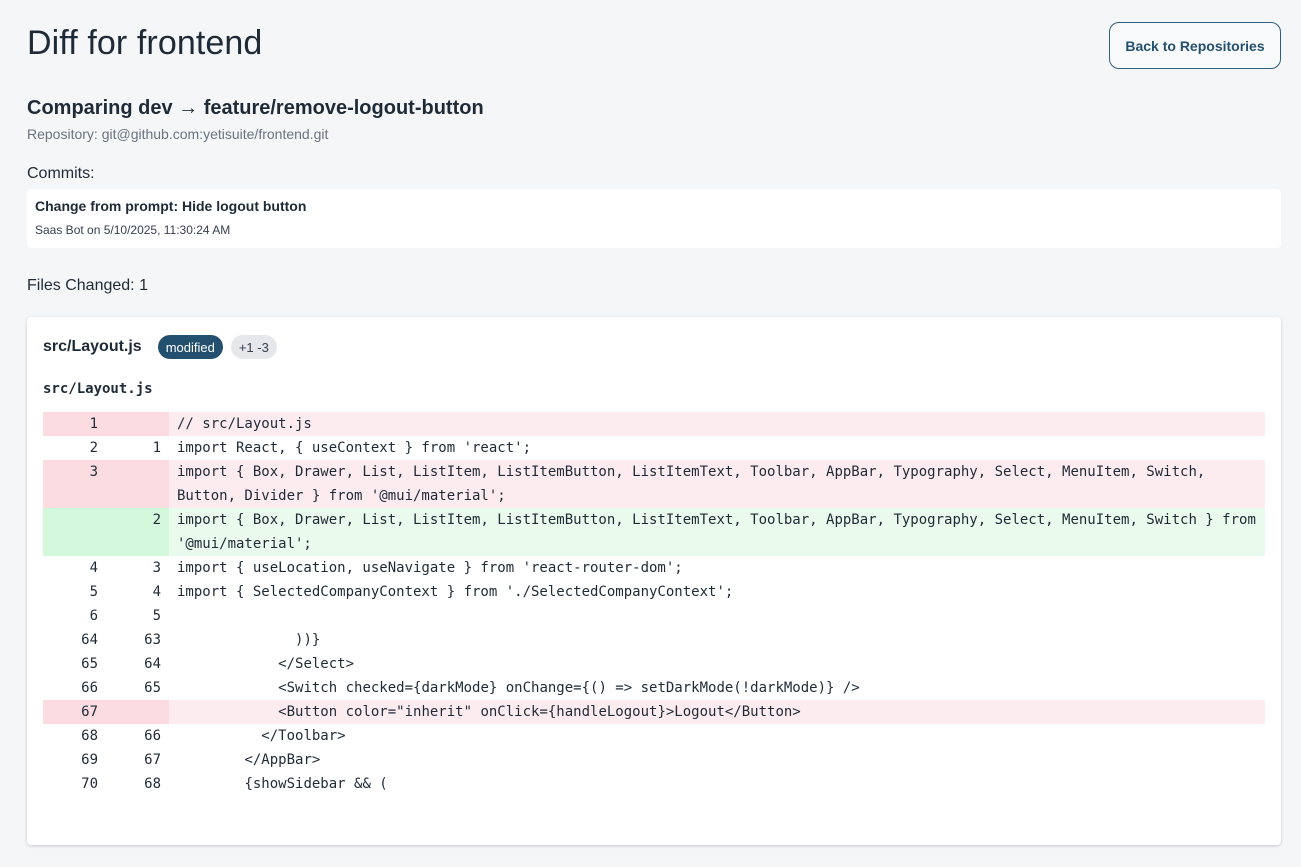 The image size is (1301, 867). What do you see at coordinates (92, 346) in the screenshot?
I see `file-name: src/Layout.js` at bounding box center [92, 346].